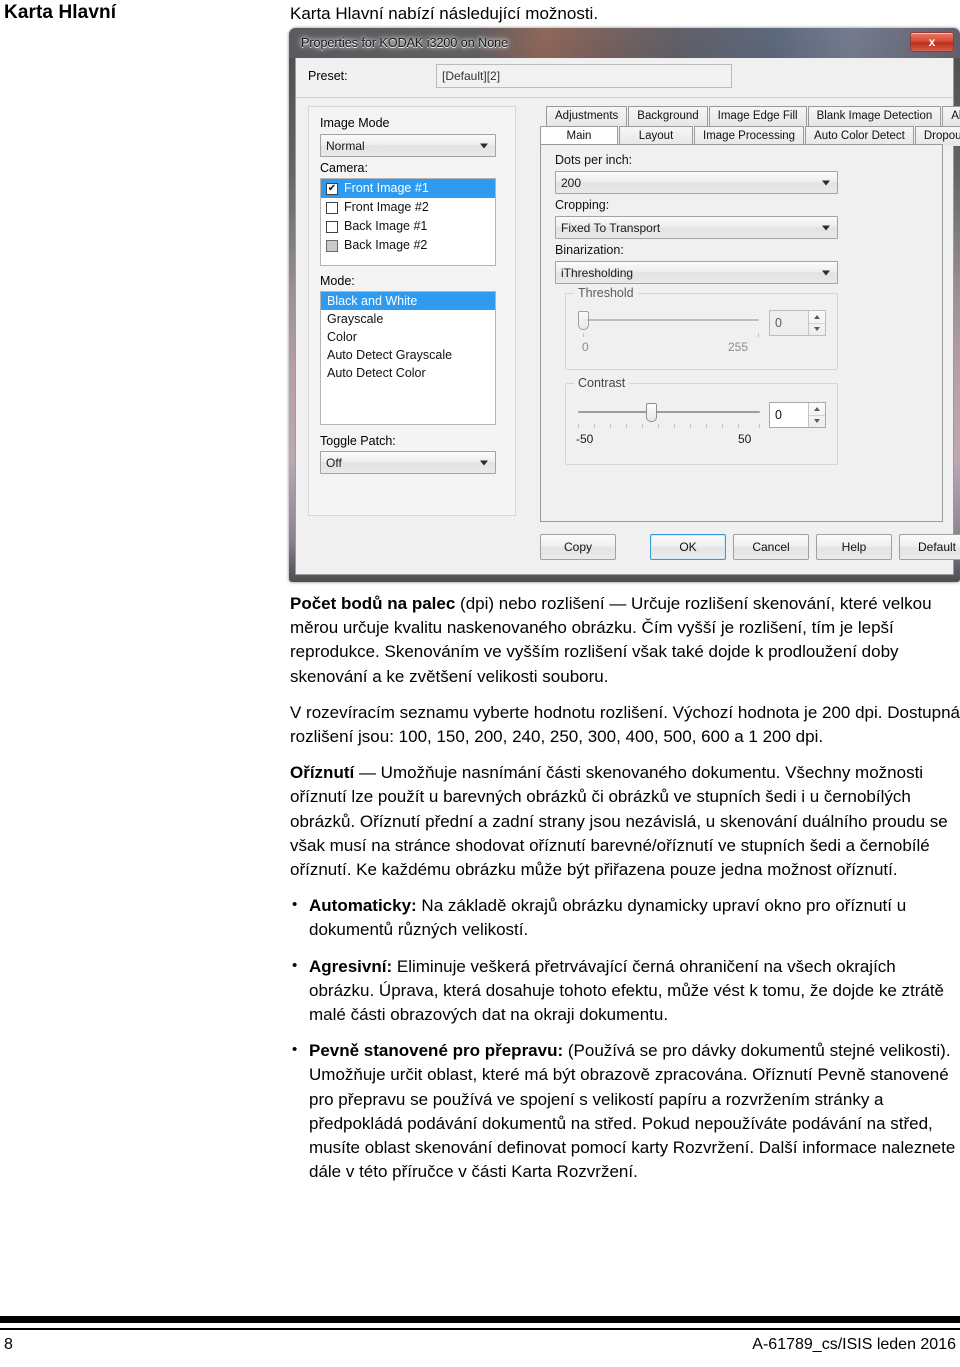 This screenshot has height=1367, width=960. I want to click on list-item: Black and White, so click(408, 301).